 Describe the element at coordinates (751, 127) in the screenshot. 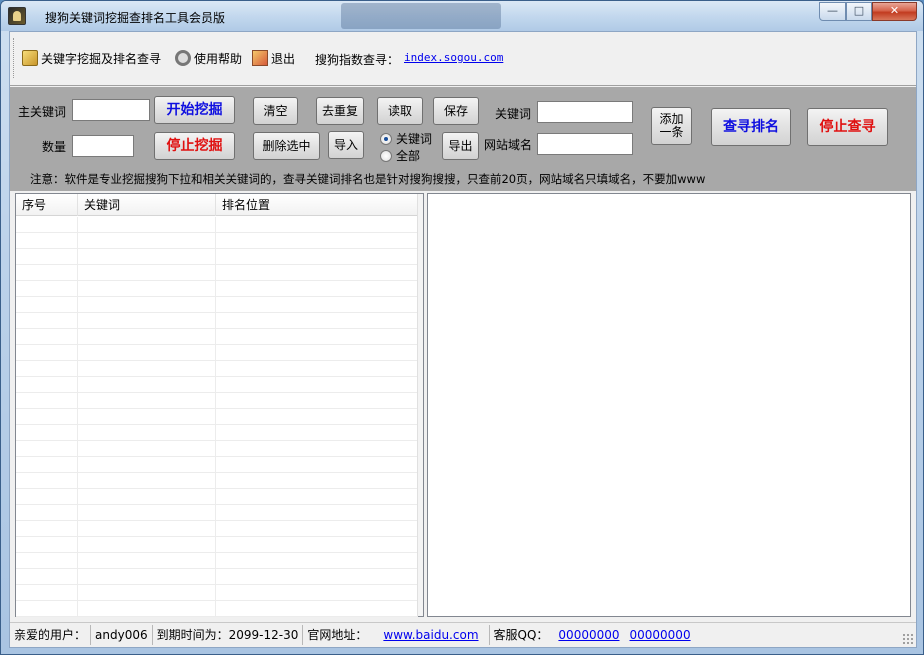

I see `query-rank-button: 查寻排名` at that location.